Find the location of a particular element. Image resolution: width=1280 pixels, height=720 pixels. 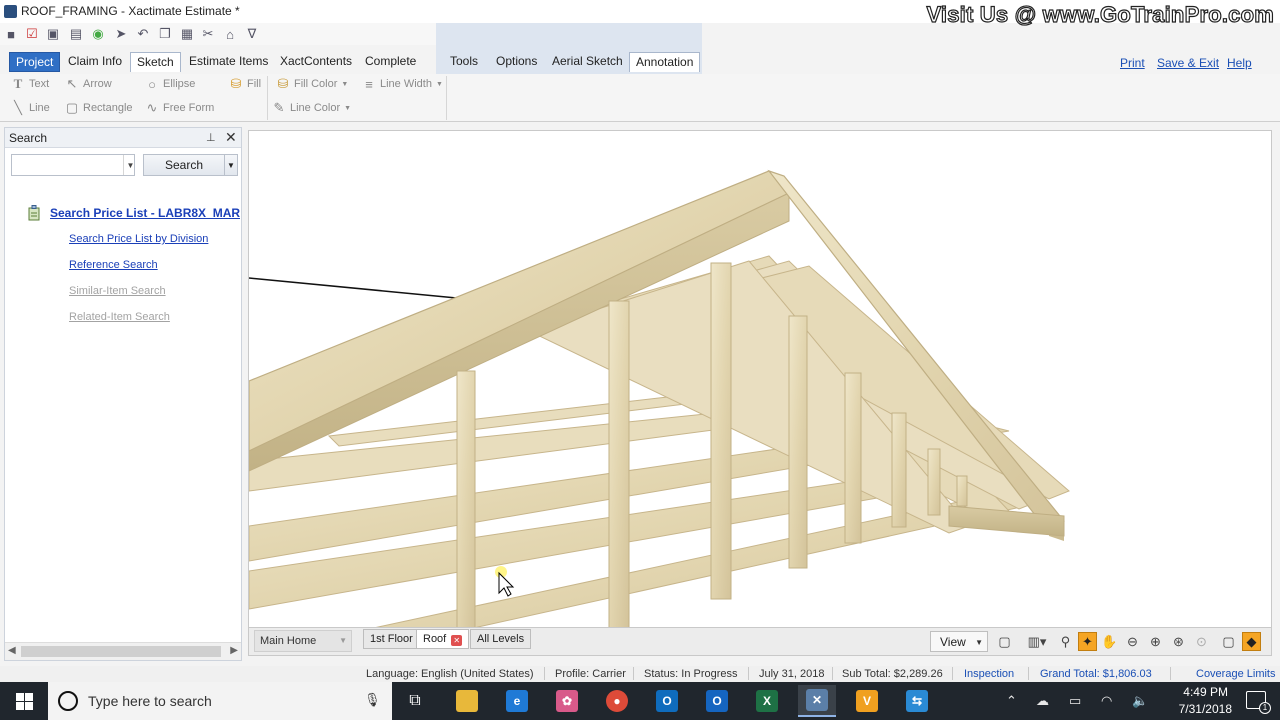

volume-icon: 🔈 is located at coordinates (1140, 701).